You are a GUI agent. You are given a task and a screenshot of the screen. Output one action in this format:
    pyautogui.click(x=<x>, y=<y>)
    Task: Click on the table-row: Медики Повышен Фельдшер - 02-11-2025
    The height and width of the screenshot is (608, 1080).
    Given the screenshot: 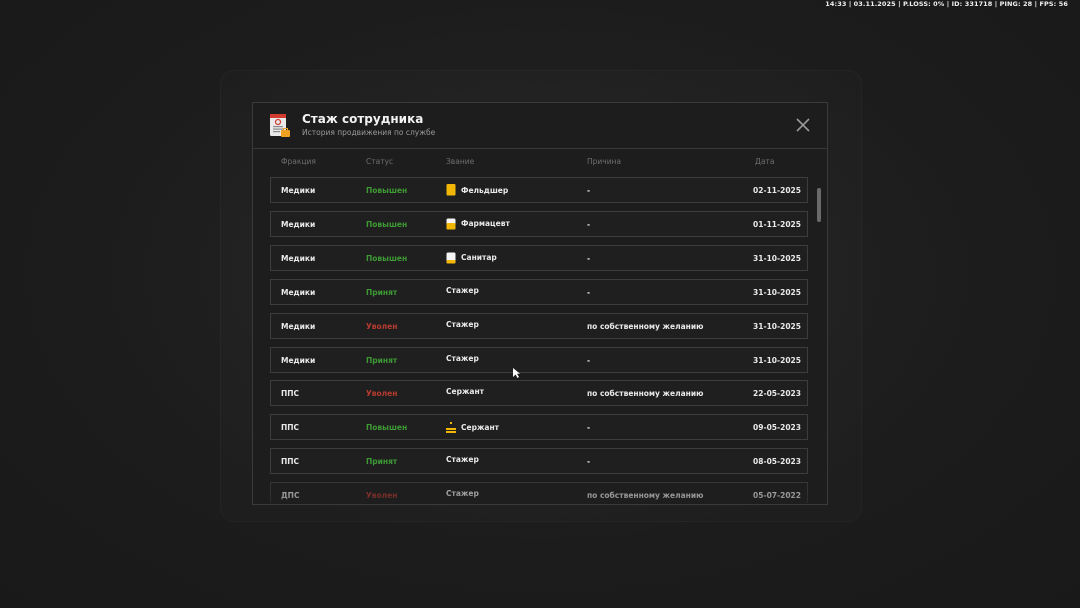 What is the action you would take?
    pyautogui.click(x=539, y=190)
    